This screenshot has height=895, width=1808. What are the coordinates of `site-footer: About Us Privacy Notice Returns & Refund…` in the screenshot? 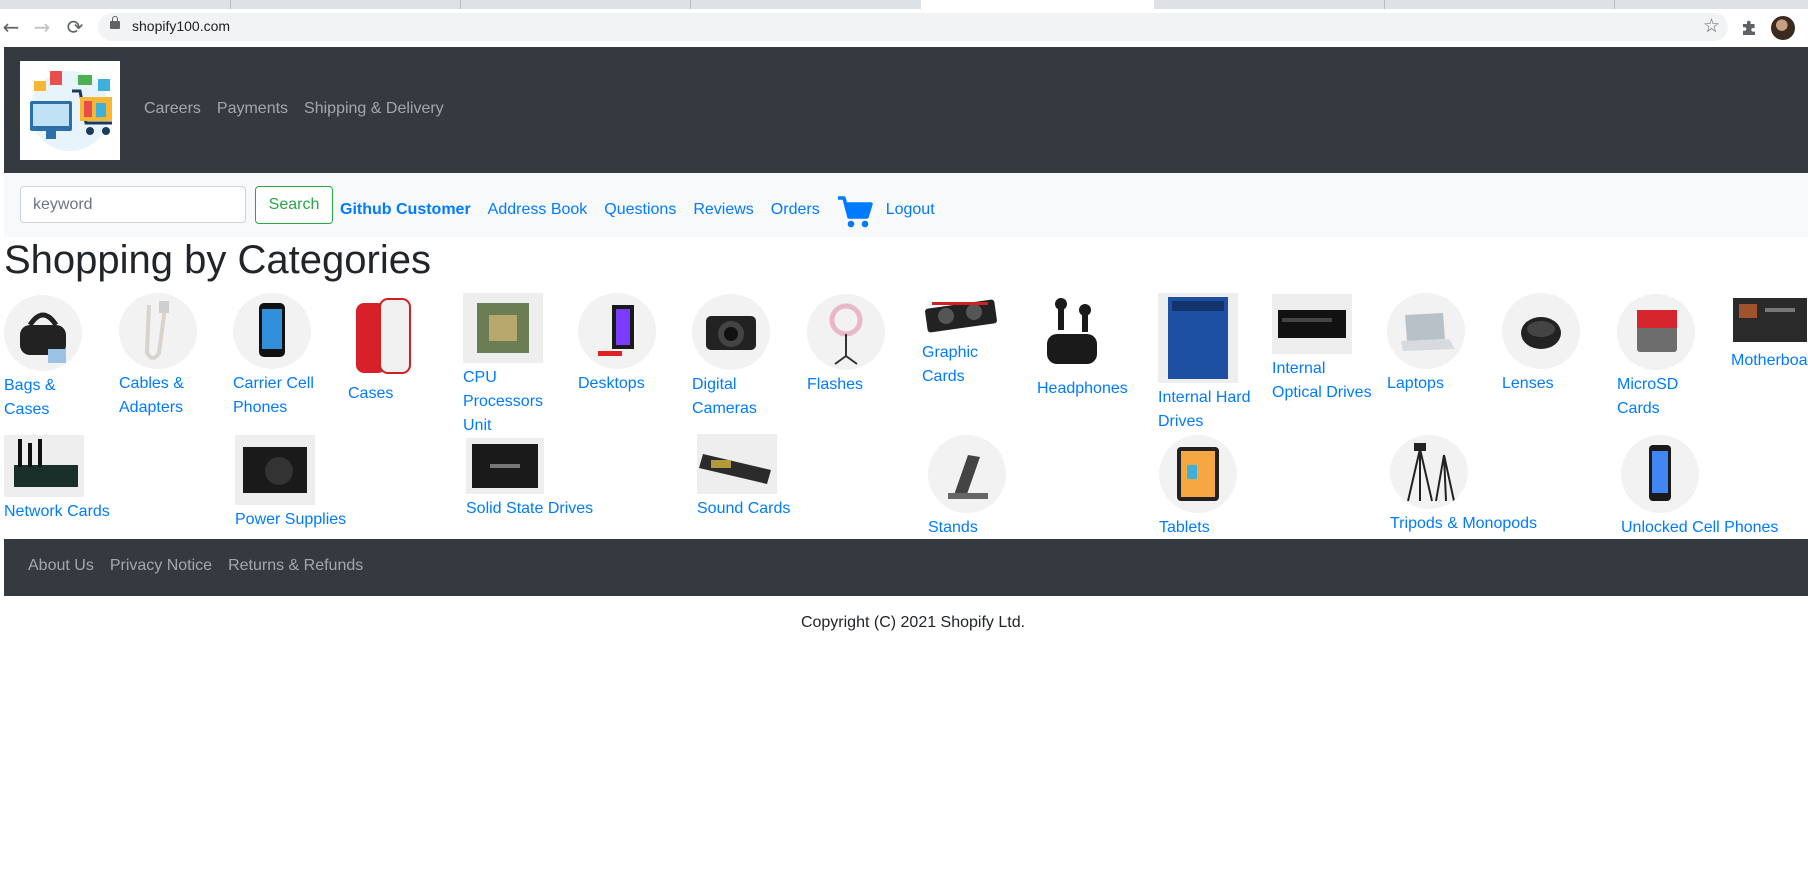 It's located at (906, 567).